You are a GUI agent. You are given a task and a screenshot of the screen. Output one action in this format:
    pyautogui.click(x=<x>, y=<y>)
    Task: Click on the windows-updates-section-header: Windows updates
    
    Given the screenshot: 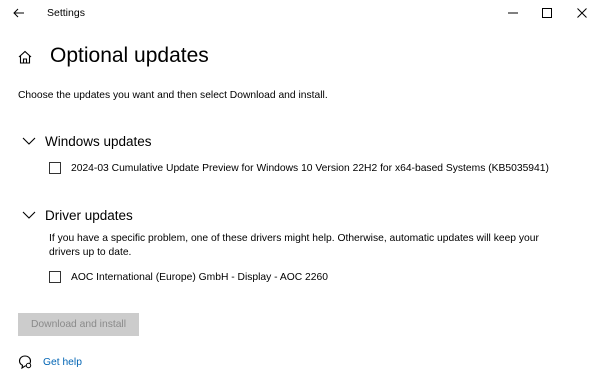 What is the action you would take?
    pyautogui.click(x=87, y=141)
    